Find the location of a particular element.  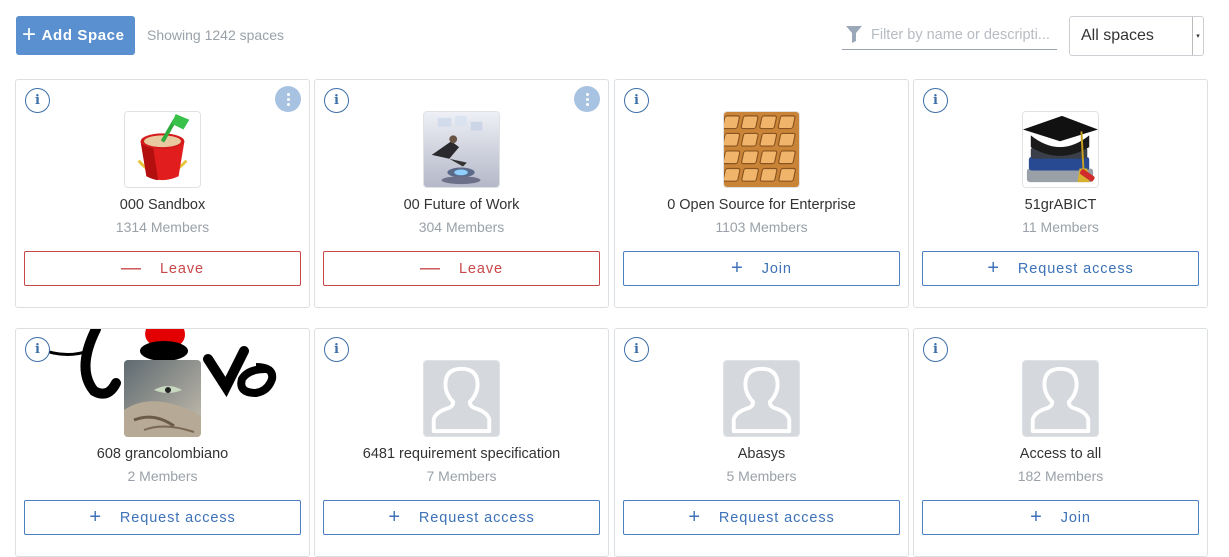

space-card: i Access to all 182 Members + Join is located at coordinates (1060, 442).